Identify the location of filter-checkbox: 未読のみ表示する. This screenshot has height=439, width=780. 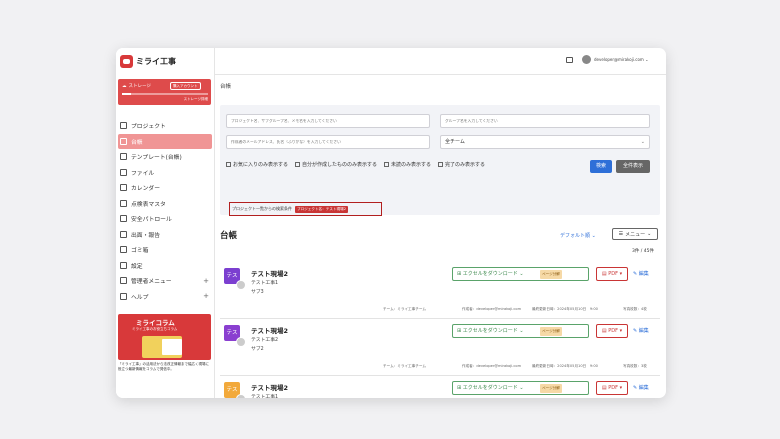
(407, 164).